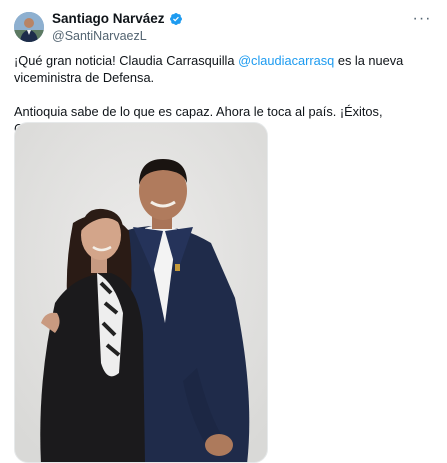  I want to click on author-handle: @SantiNarvaezL, so click(99, 36).